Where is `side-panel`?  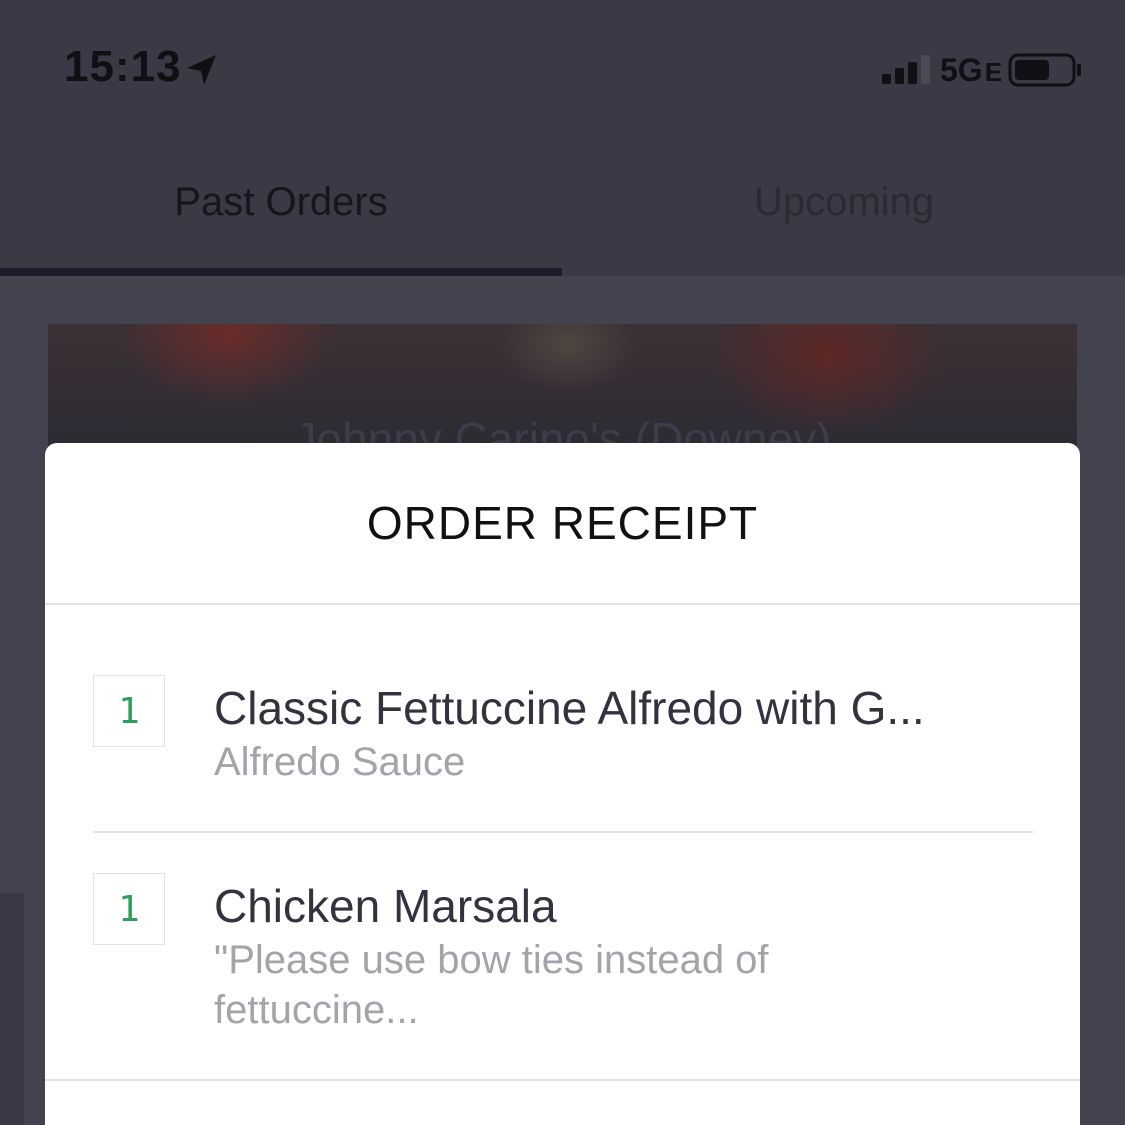
side-panel is located at coordinates (12, 1009).